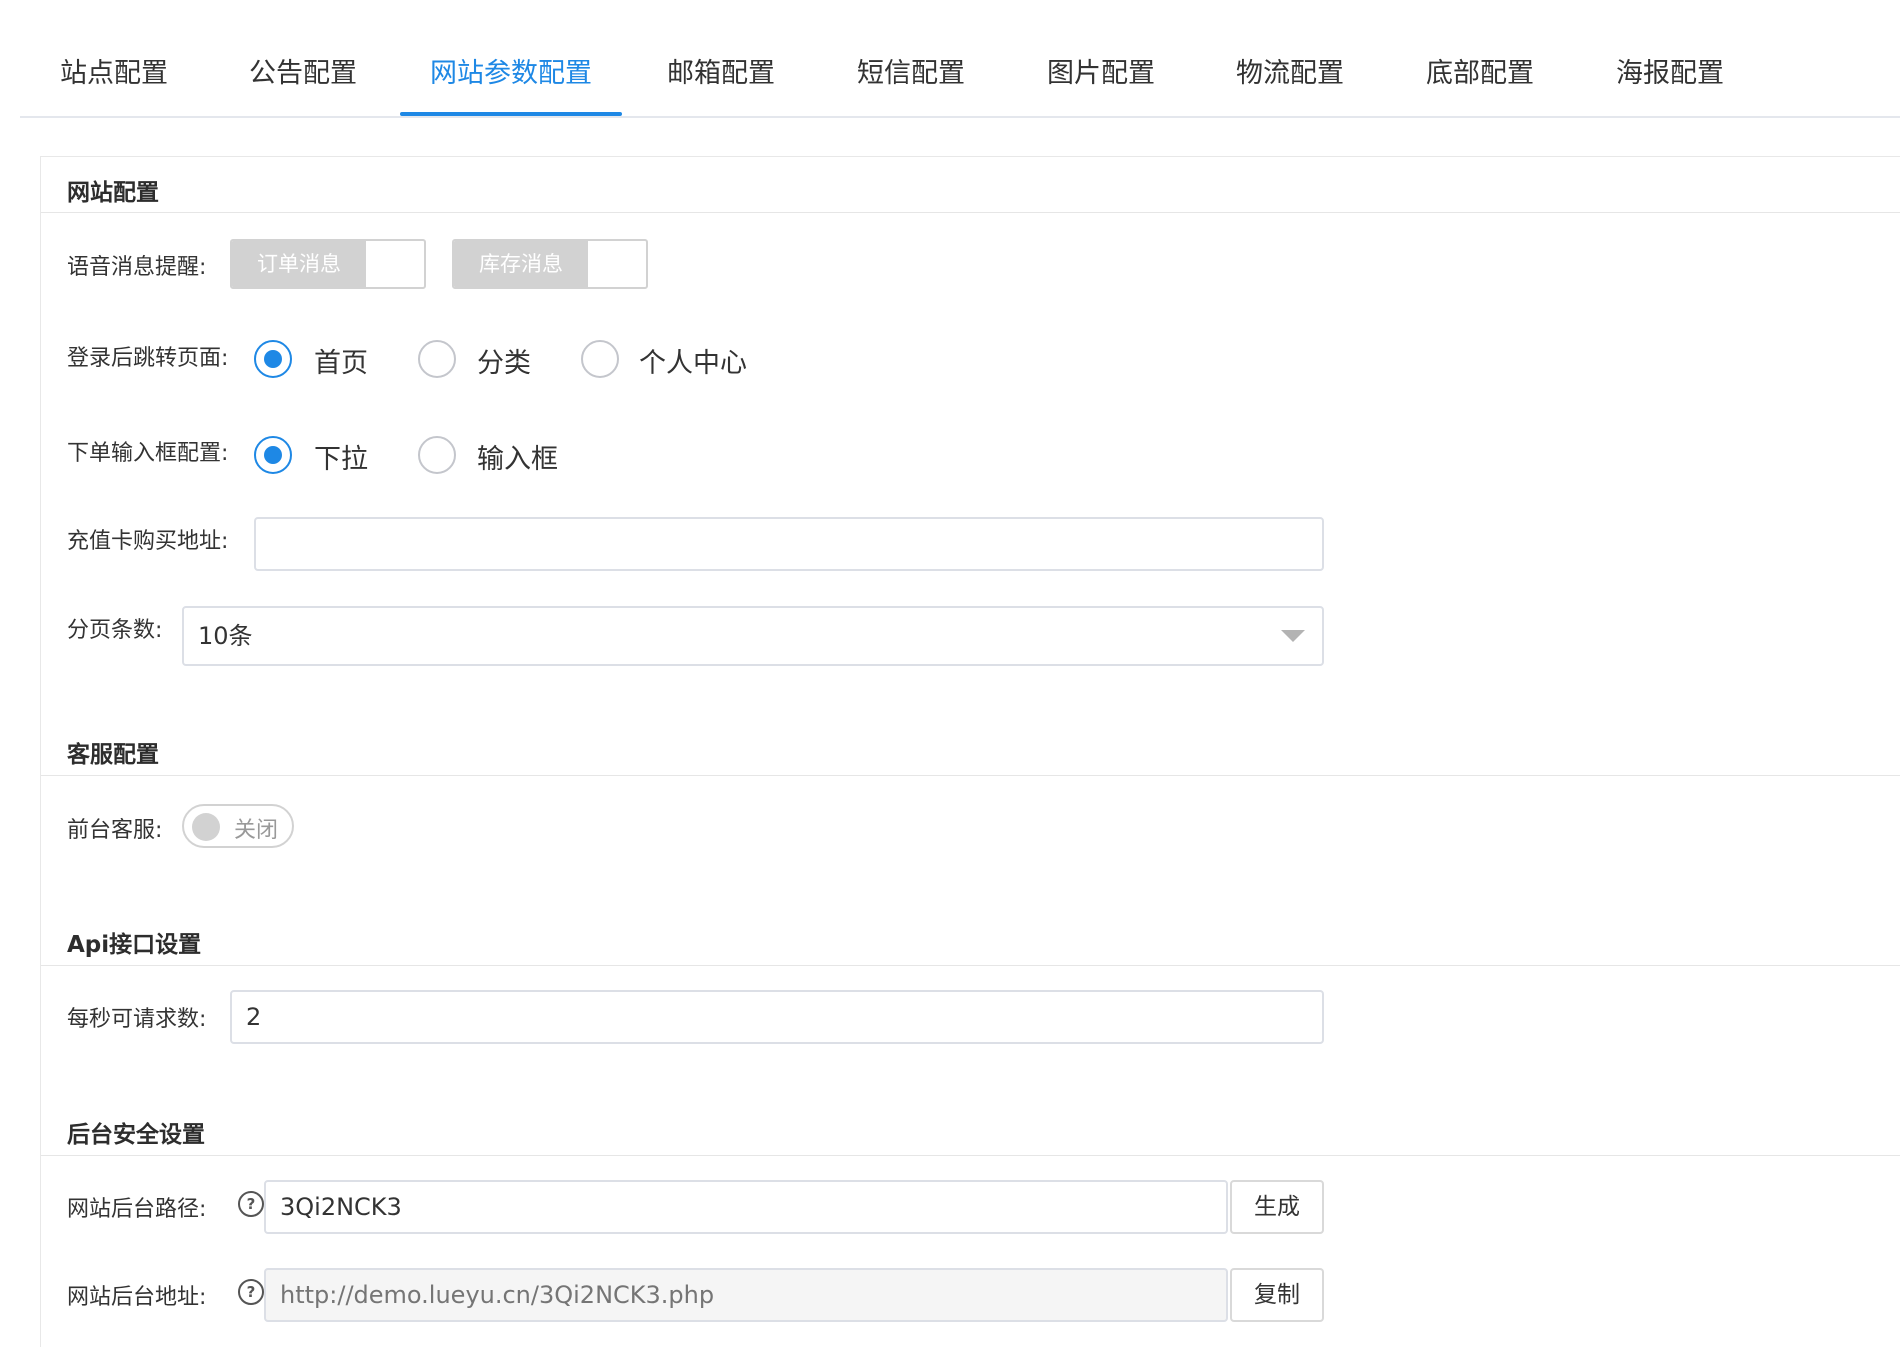  What do you see at coordinates (437, 455) in the screenshot?
I see `radio-input-box` at bounding box center [437, 455].